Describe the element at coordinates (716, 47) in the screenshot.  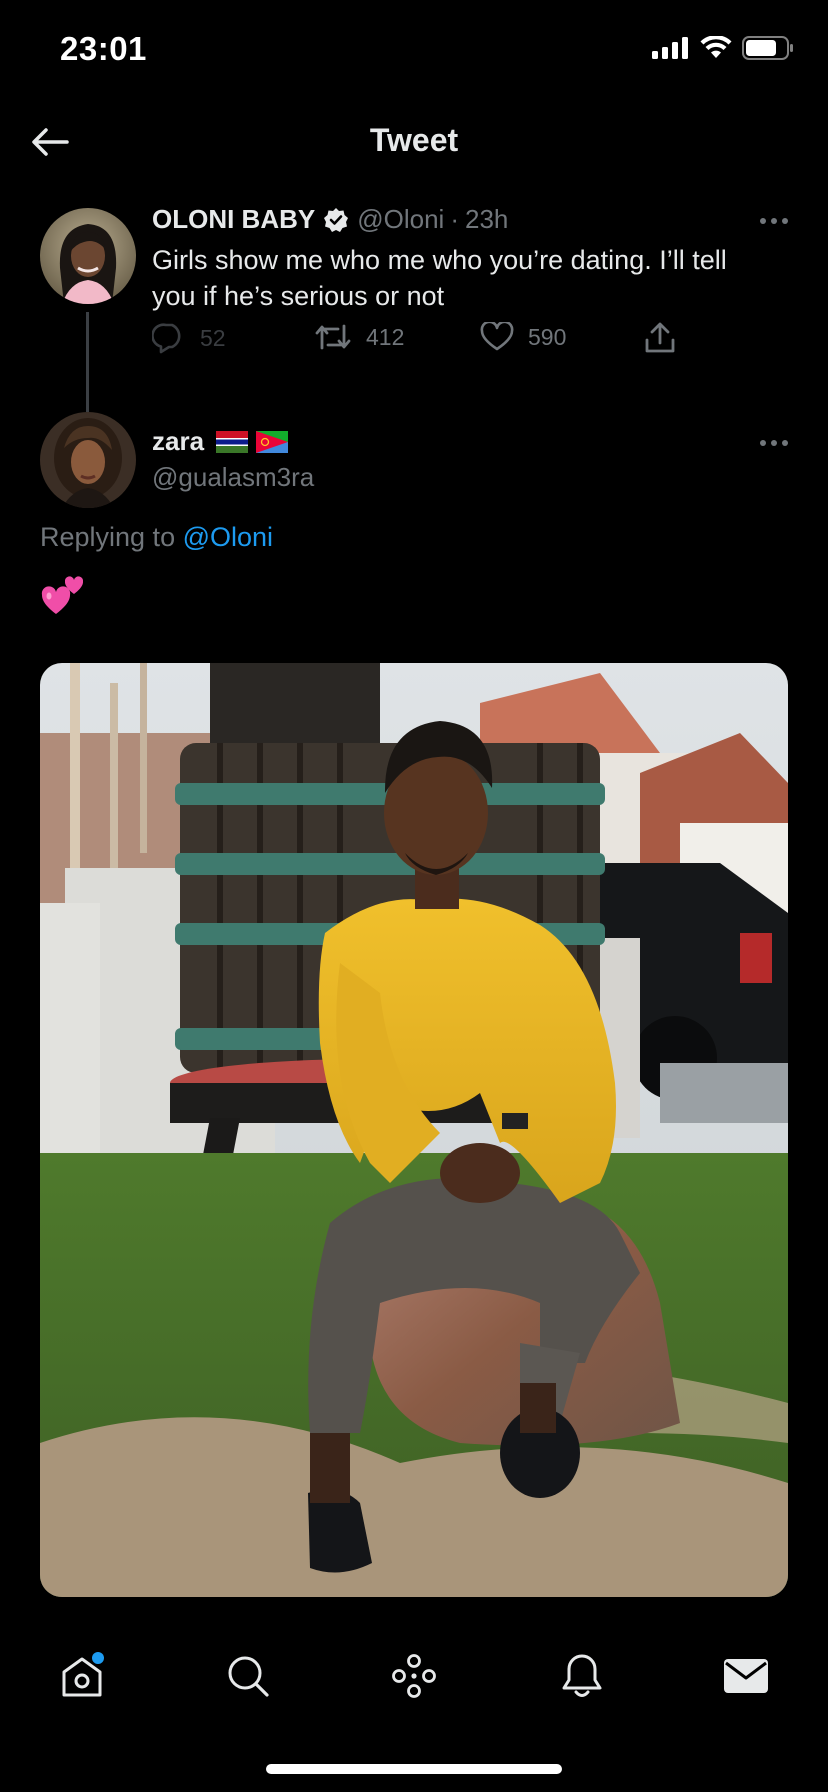
I see `wifi-icon` at that location.